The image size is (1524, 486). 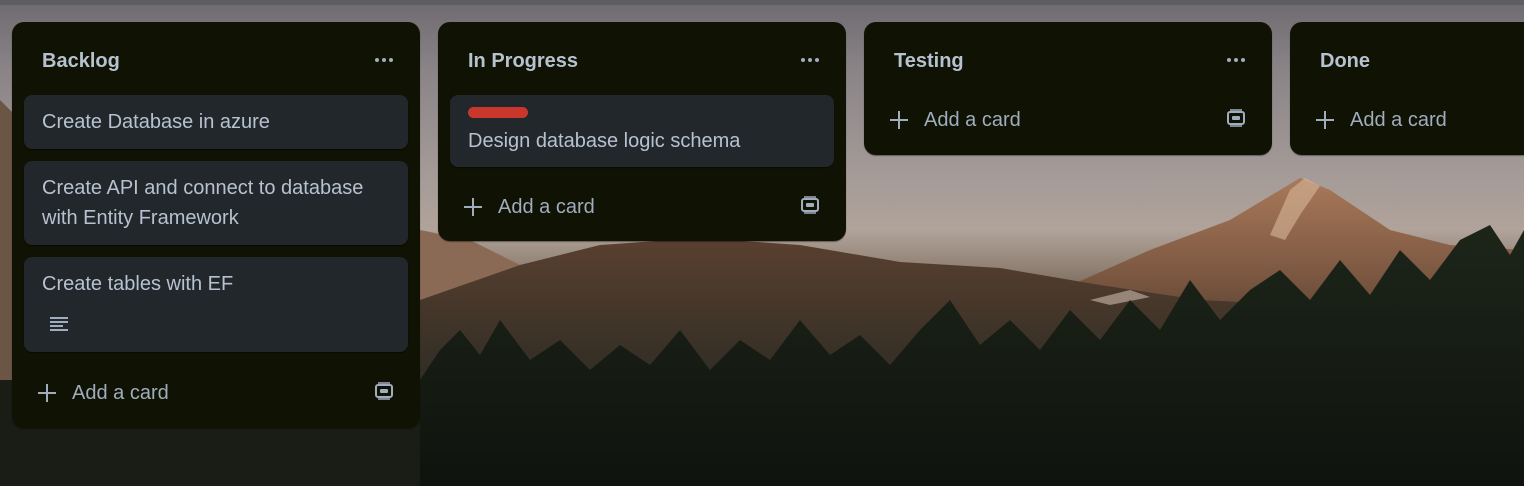 I want to click on card-title: Create tables with EF, so click(x=138, y=284).